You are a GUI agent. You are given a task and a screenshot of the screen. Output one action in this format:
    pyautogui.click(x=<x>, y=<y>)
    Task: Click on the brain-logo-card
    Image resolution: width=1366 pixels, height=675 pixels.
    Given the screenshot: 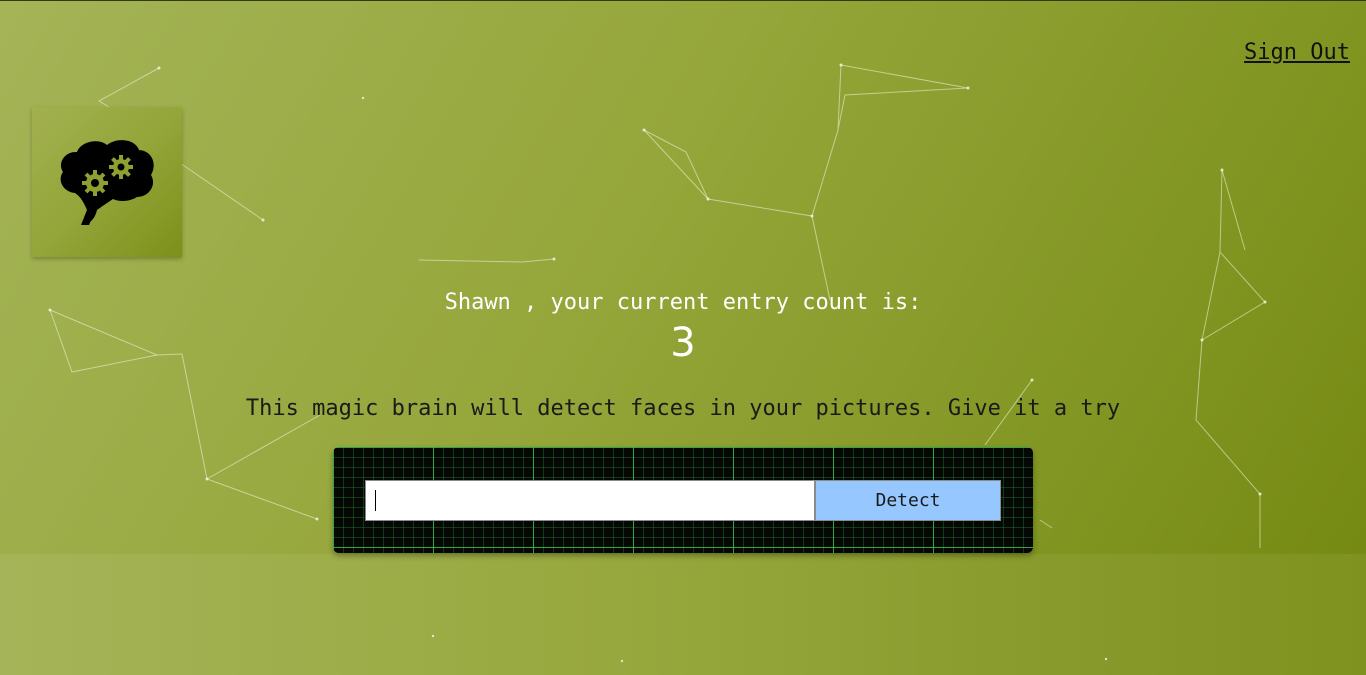 What is the action you would take?
    pyautogui.click(x=107, y=182)
    